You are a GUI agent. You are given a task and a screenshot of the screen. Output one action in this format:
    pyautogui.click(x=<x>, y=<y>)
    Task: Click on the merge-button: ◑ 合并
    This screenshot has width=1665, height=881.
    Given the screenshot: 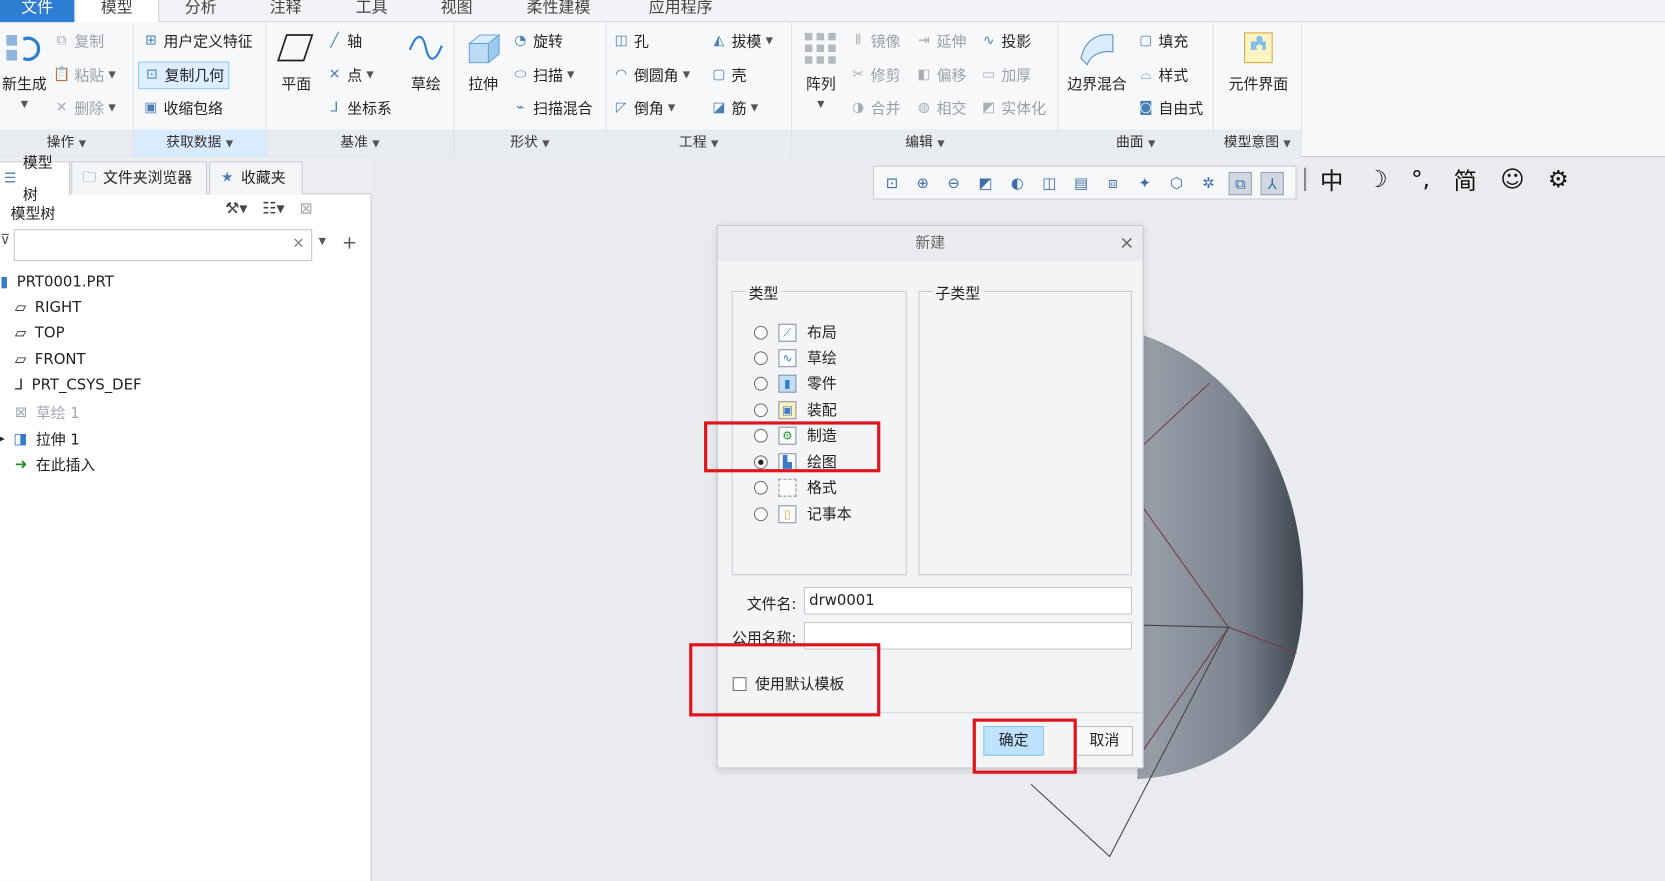 What is the action you would take?
    pyautogui.click(x=875, y=108)
    